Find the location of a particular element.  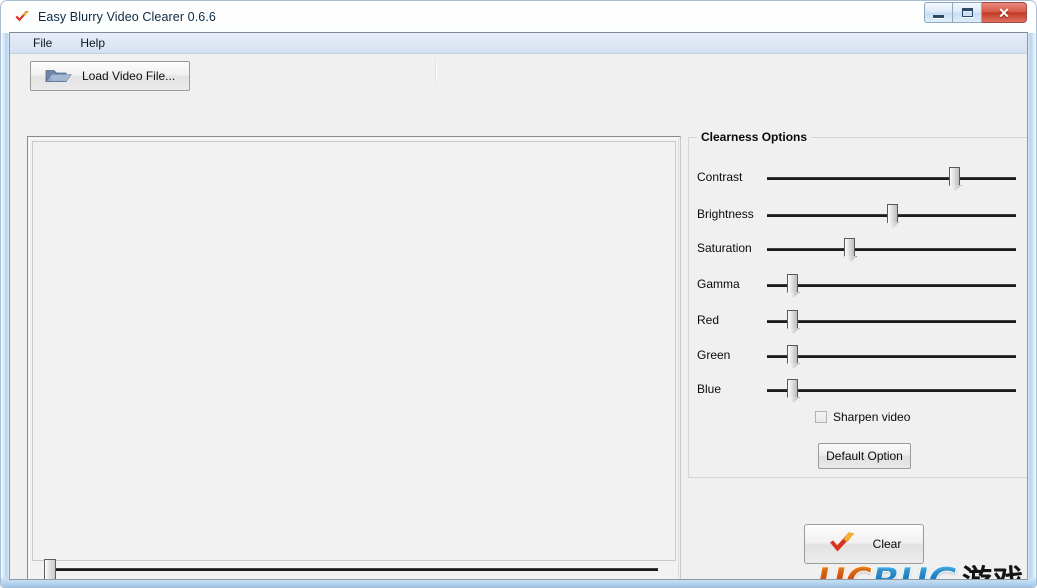

sharpen-video-checkbox: Sharpen video is located at coordinates (862, 417).